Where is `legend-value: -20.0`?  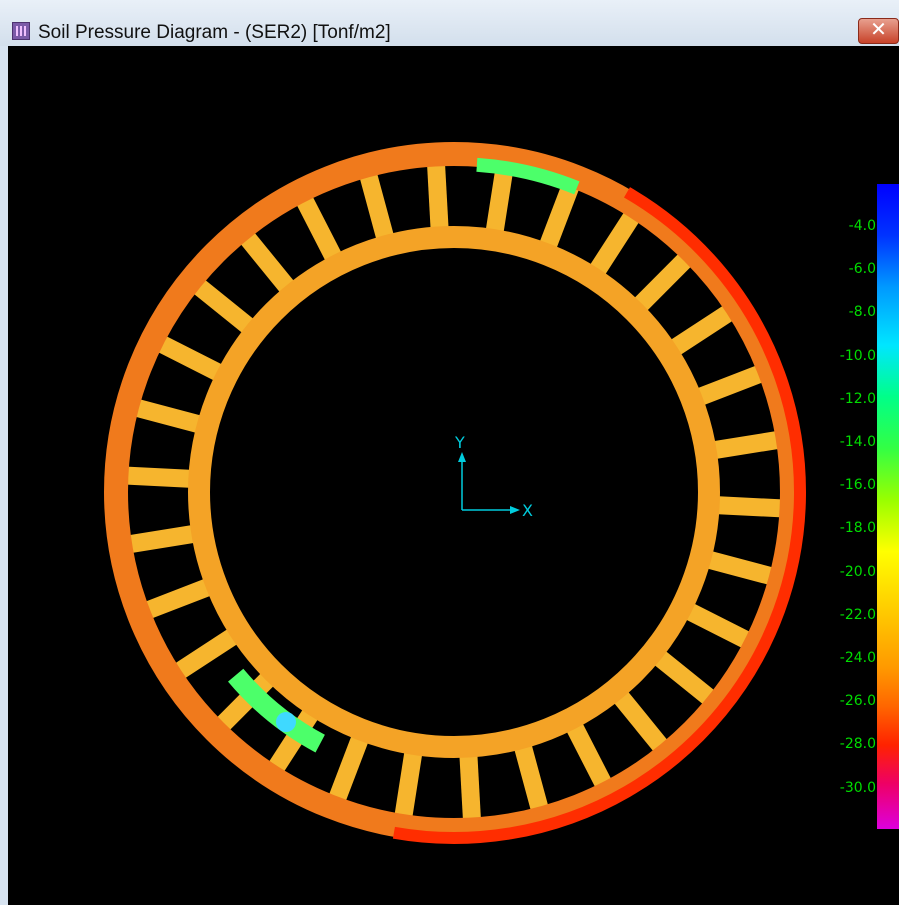
legend-value: -20.0 is located at coordinates (857, 571).